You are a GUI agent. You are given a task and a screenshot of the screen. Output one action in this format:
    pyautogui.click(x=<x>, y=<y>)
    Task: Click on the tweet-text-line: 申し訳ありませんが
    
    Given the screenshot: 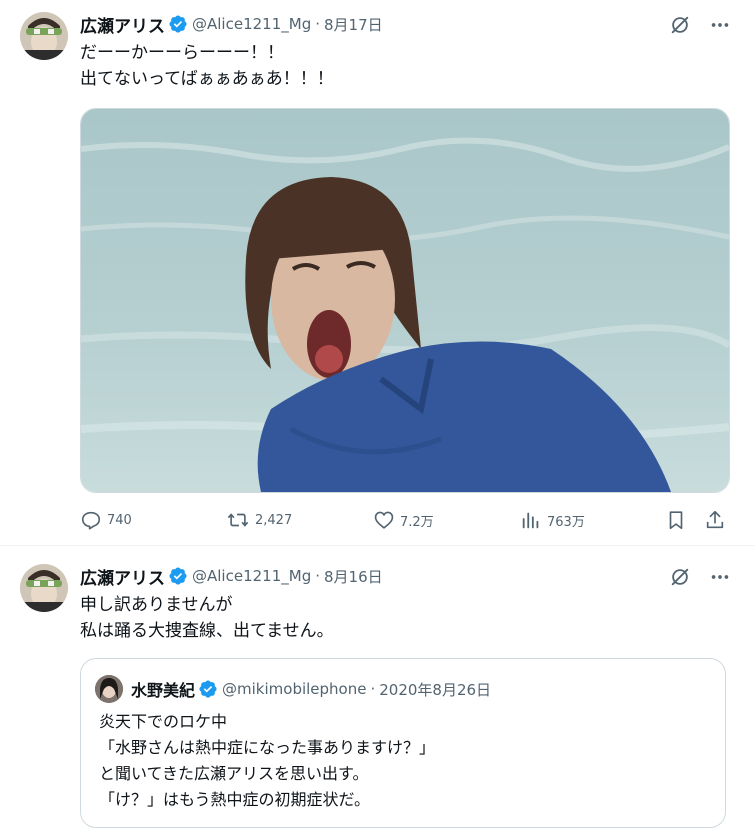 What is the action you would take?
    pyautogui.click(x=156, y=605)
    